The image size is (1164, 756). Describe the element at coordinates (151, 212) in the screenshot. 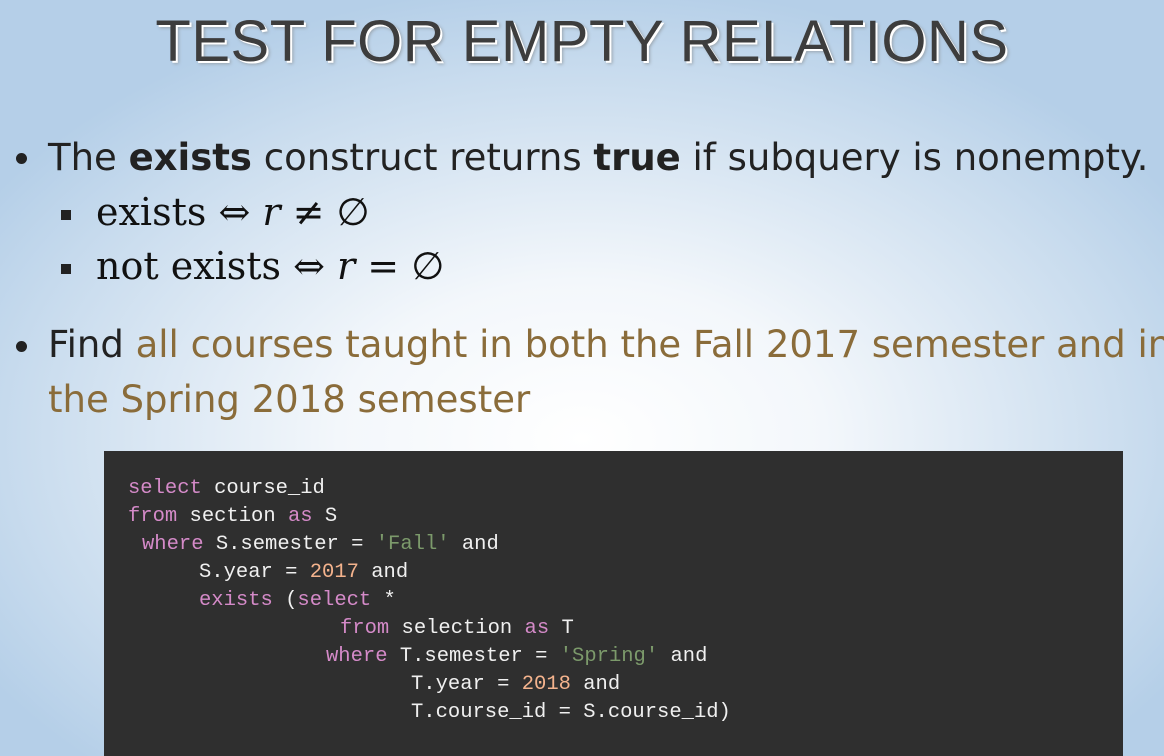

I see `math-word: exists` at that location.